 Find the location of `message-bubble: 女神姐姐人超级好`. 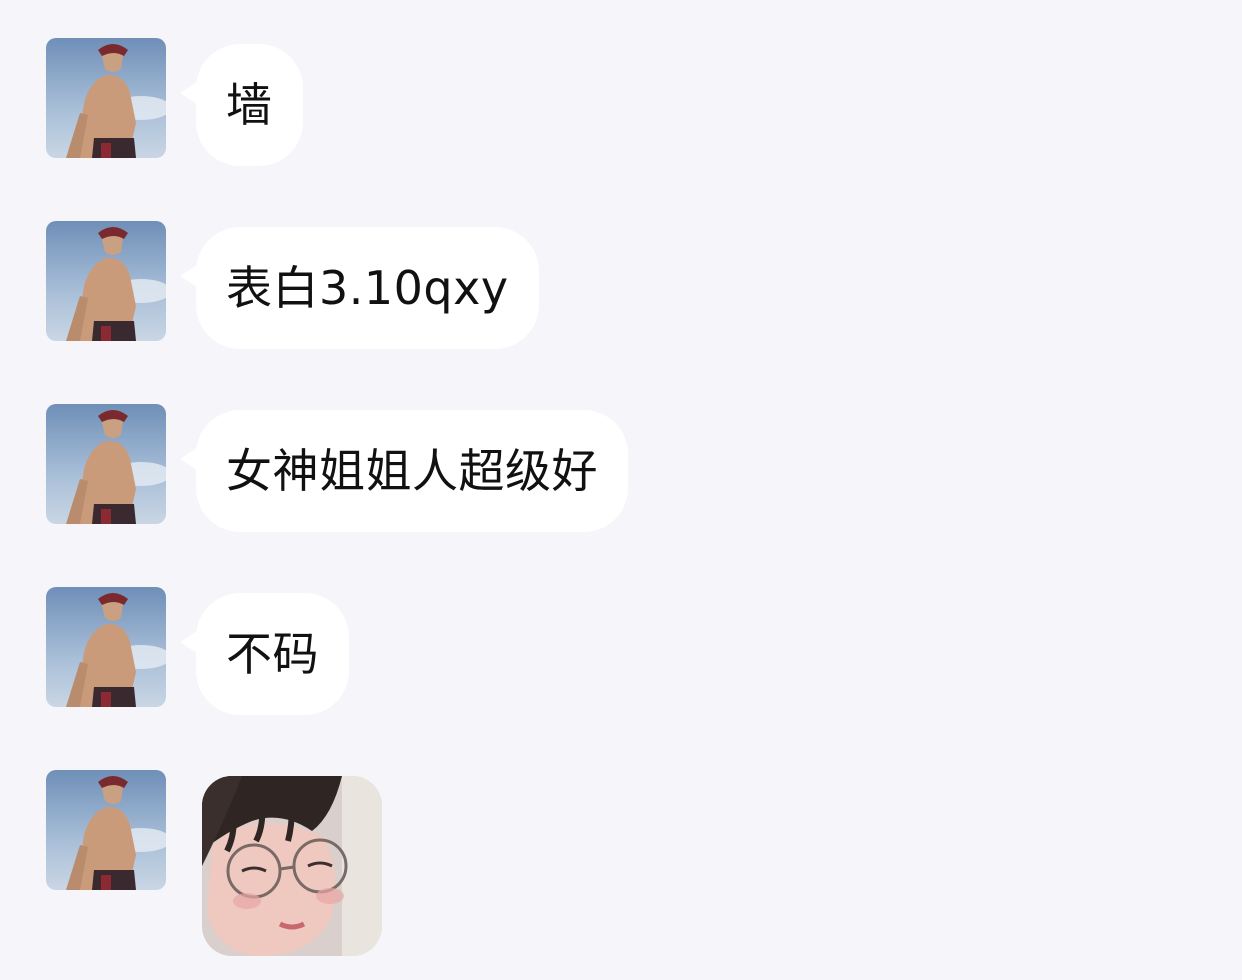

message-bubble: 女神姐姐人超级好 is located at coordinates (404, 471).